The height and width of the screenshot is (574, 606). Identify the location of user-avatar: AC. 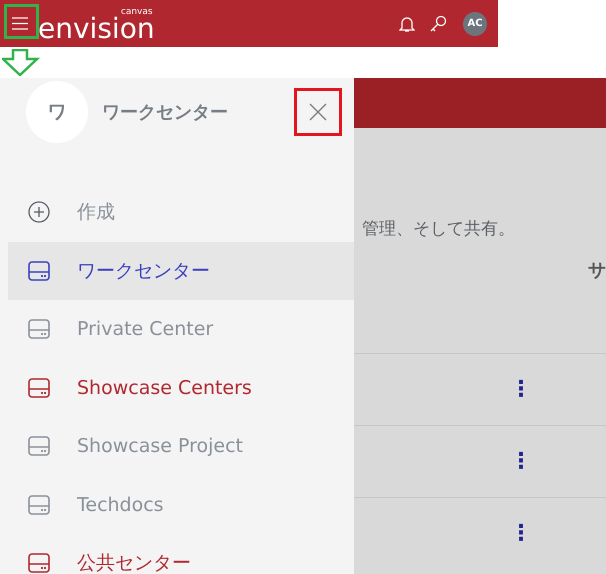
(475, 24).